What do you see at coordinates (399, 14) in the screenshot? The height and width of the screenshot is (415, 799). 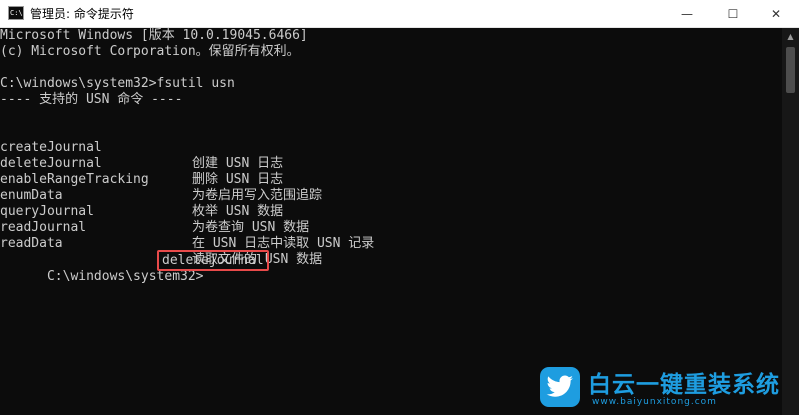 I see `title-bar: C:\ 管理员: 命令提示符 — ☐ ✕` at bounding box center [399, 14].